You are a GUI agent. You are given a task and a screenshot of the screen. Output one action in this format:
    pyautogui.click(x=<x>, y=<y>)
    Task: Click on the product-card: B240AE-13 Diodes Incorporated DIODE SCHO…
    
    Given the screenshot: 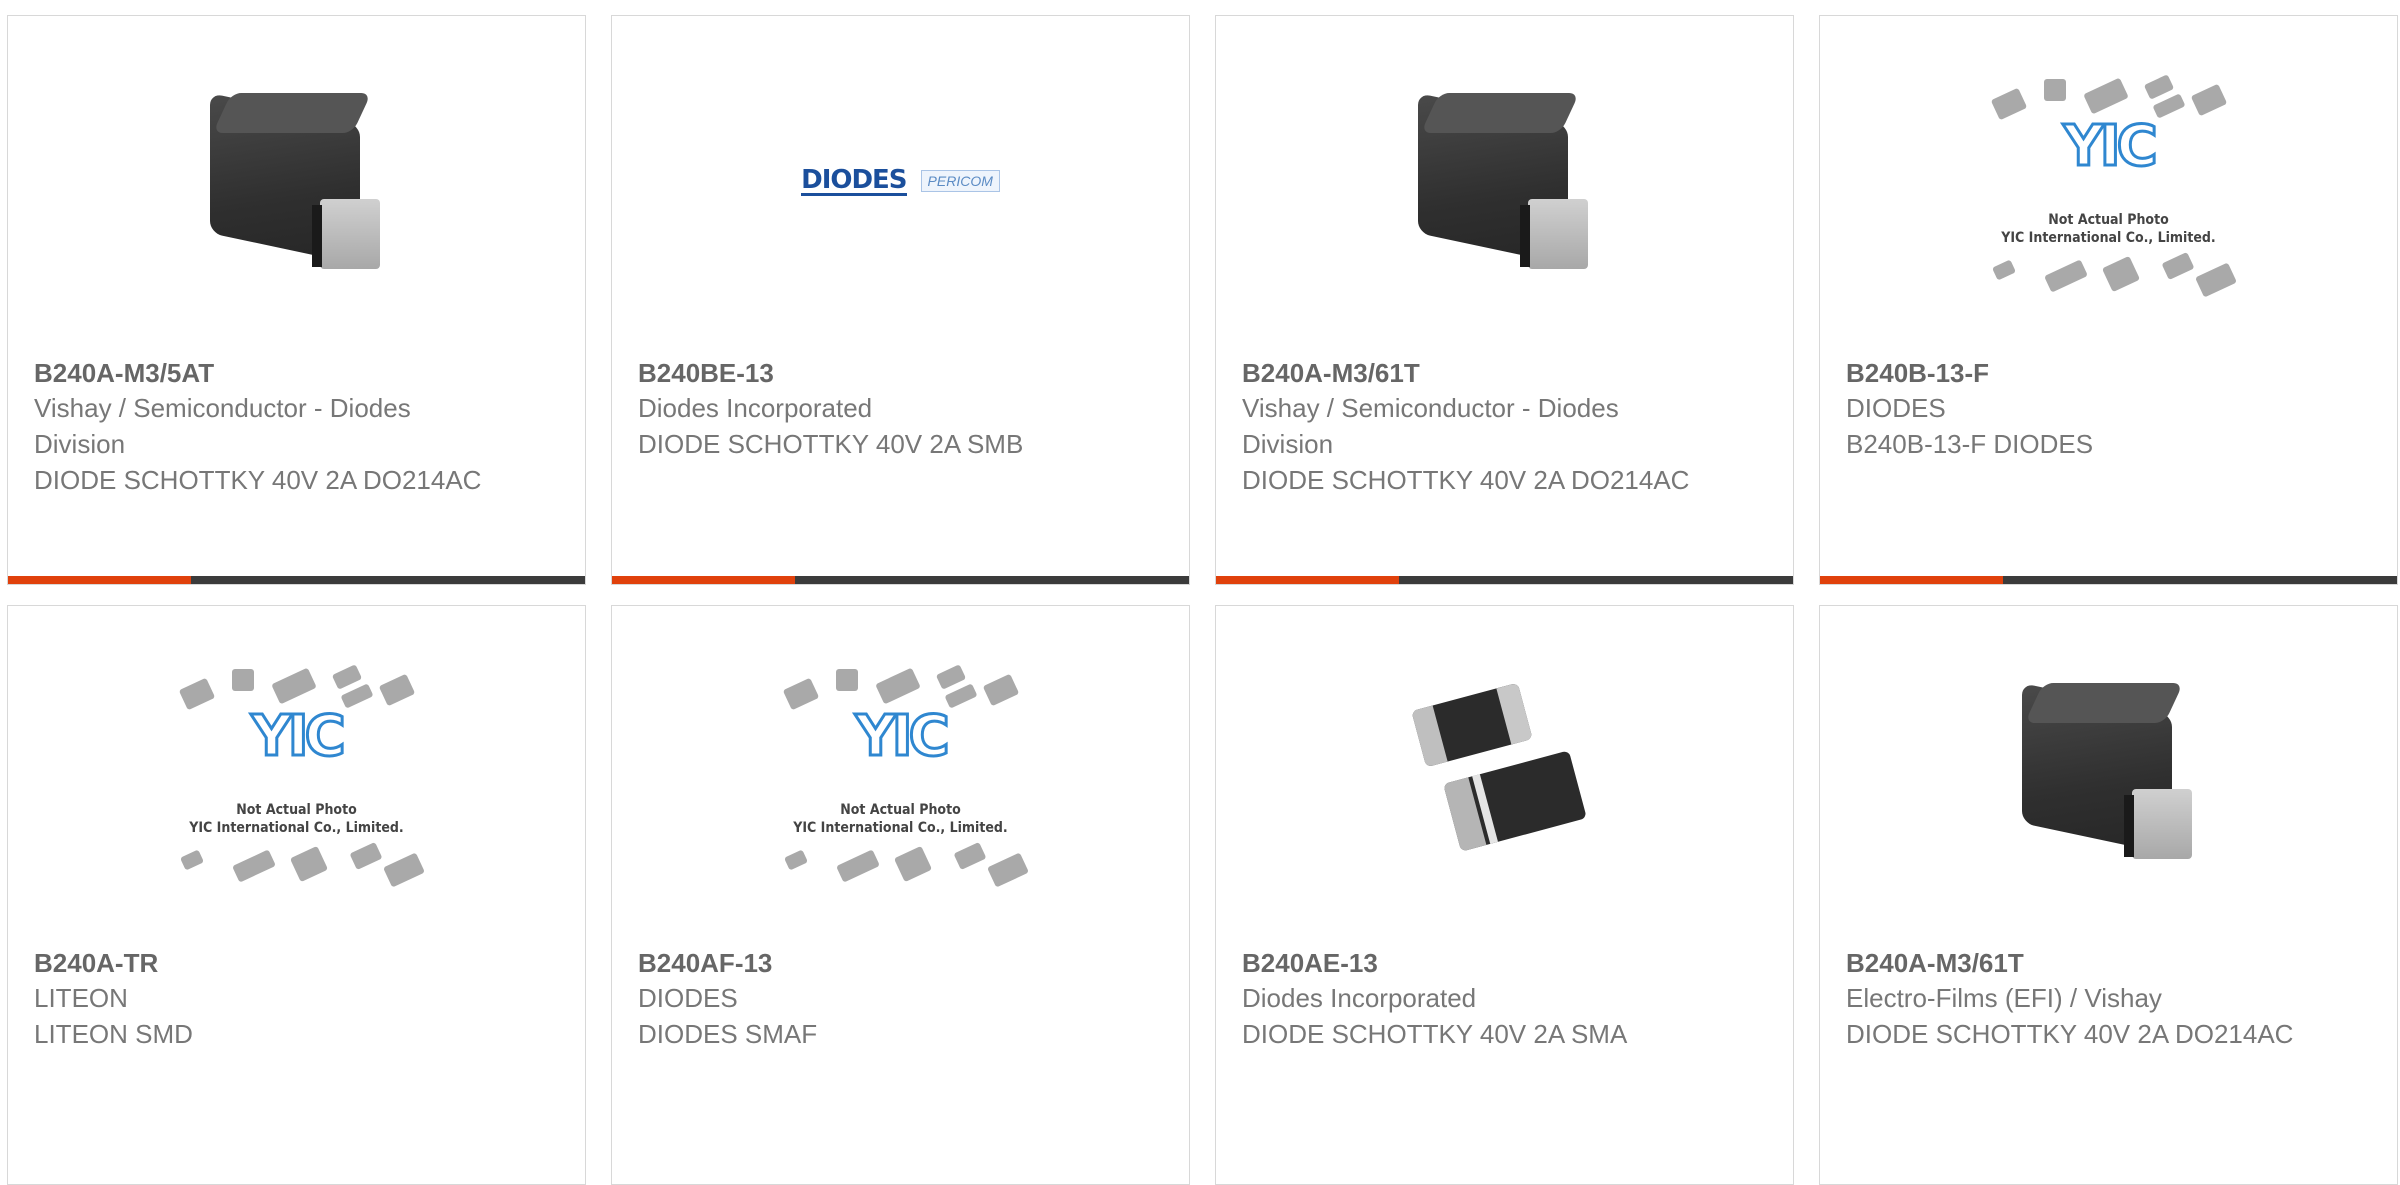 What is the action you would take?
    pyautogui.click(x=1504, y=895)
    